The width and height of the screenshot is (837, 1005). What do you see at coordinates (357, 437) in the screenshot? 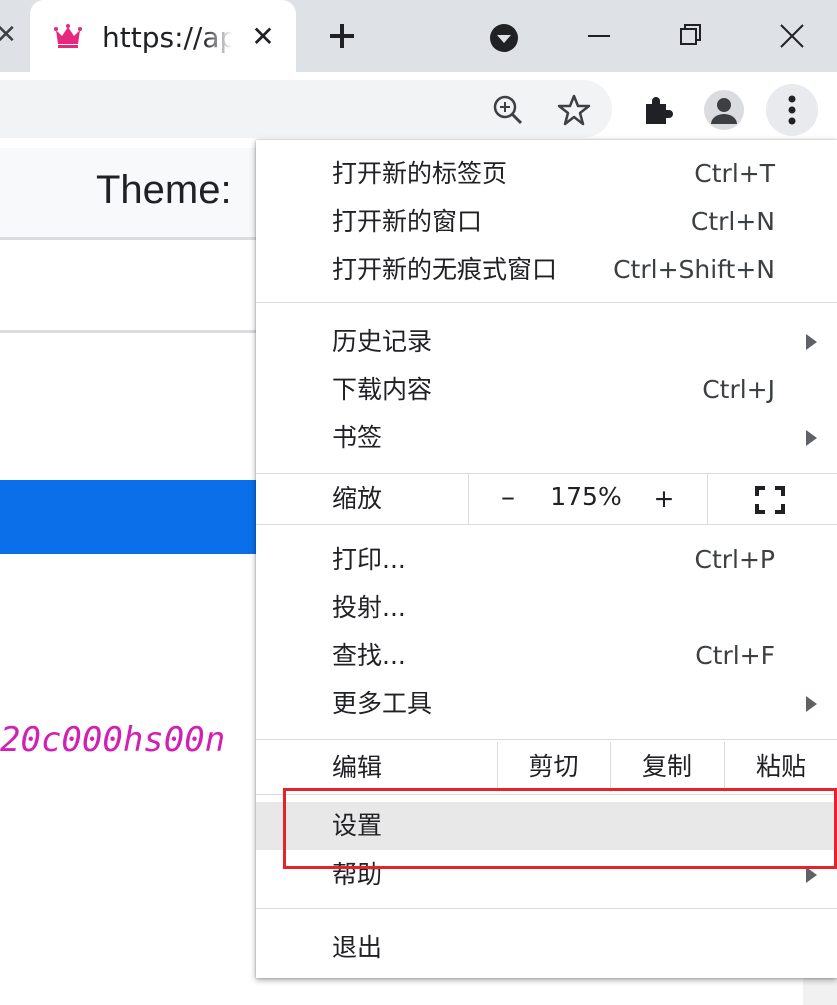
I see `menu-item-label: 书签` at bounding box center [357, 437].